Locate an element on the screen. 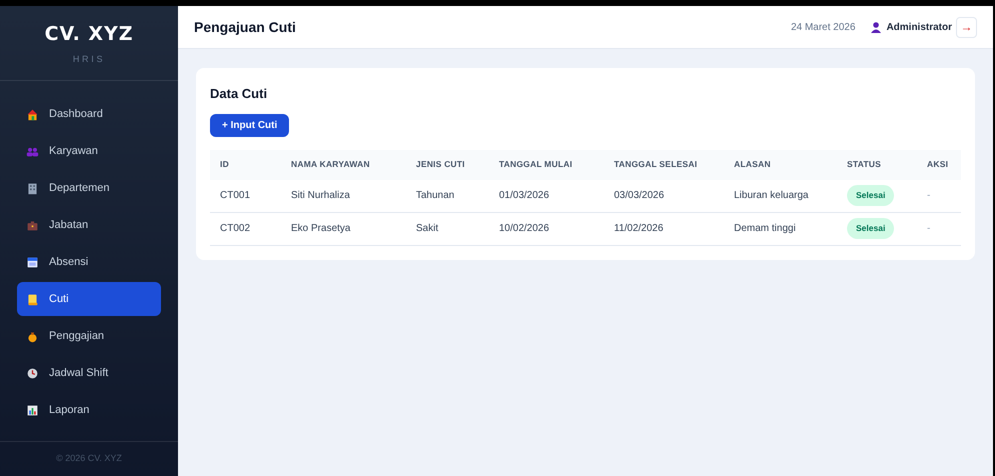 This screenshot has width=995, height=476. table-cell: CT002 is located at coordinates (235, 228).